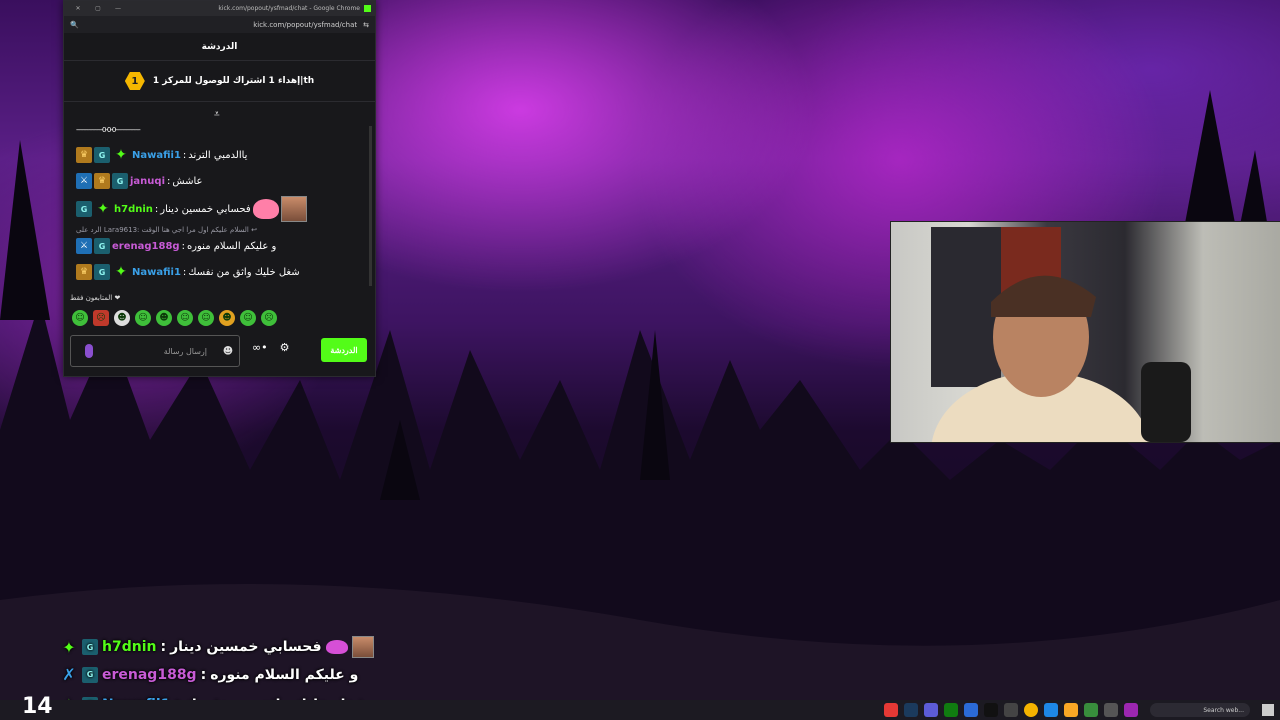 The width and height of the screenshot is (1280, 720). What do you see at coordinates (284, 674) in the screenshot?
I see `overlay-text: و عليكم السلام منوره` at bounding box center [284, 674].